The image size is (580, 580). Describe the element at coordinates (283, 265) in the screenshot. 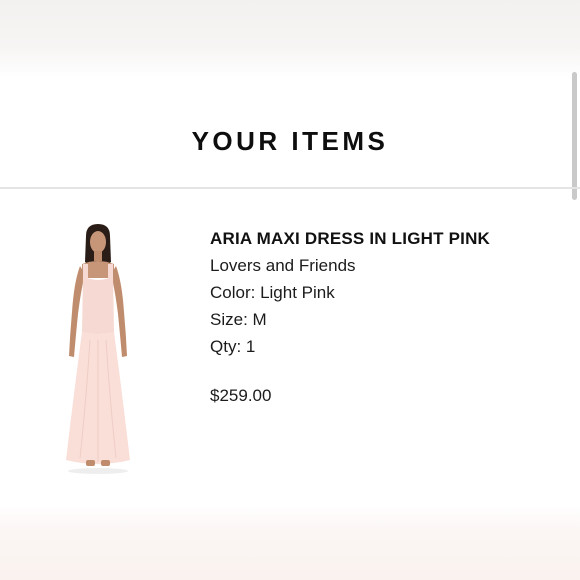

I see `product-brand: Lovers and Friends` at that location.